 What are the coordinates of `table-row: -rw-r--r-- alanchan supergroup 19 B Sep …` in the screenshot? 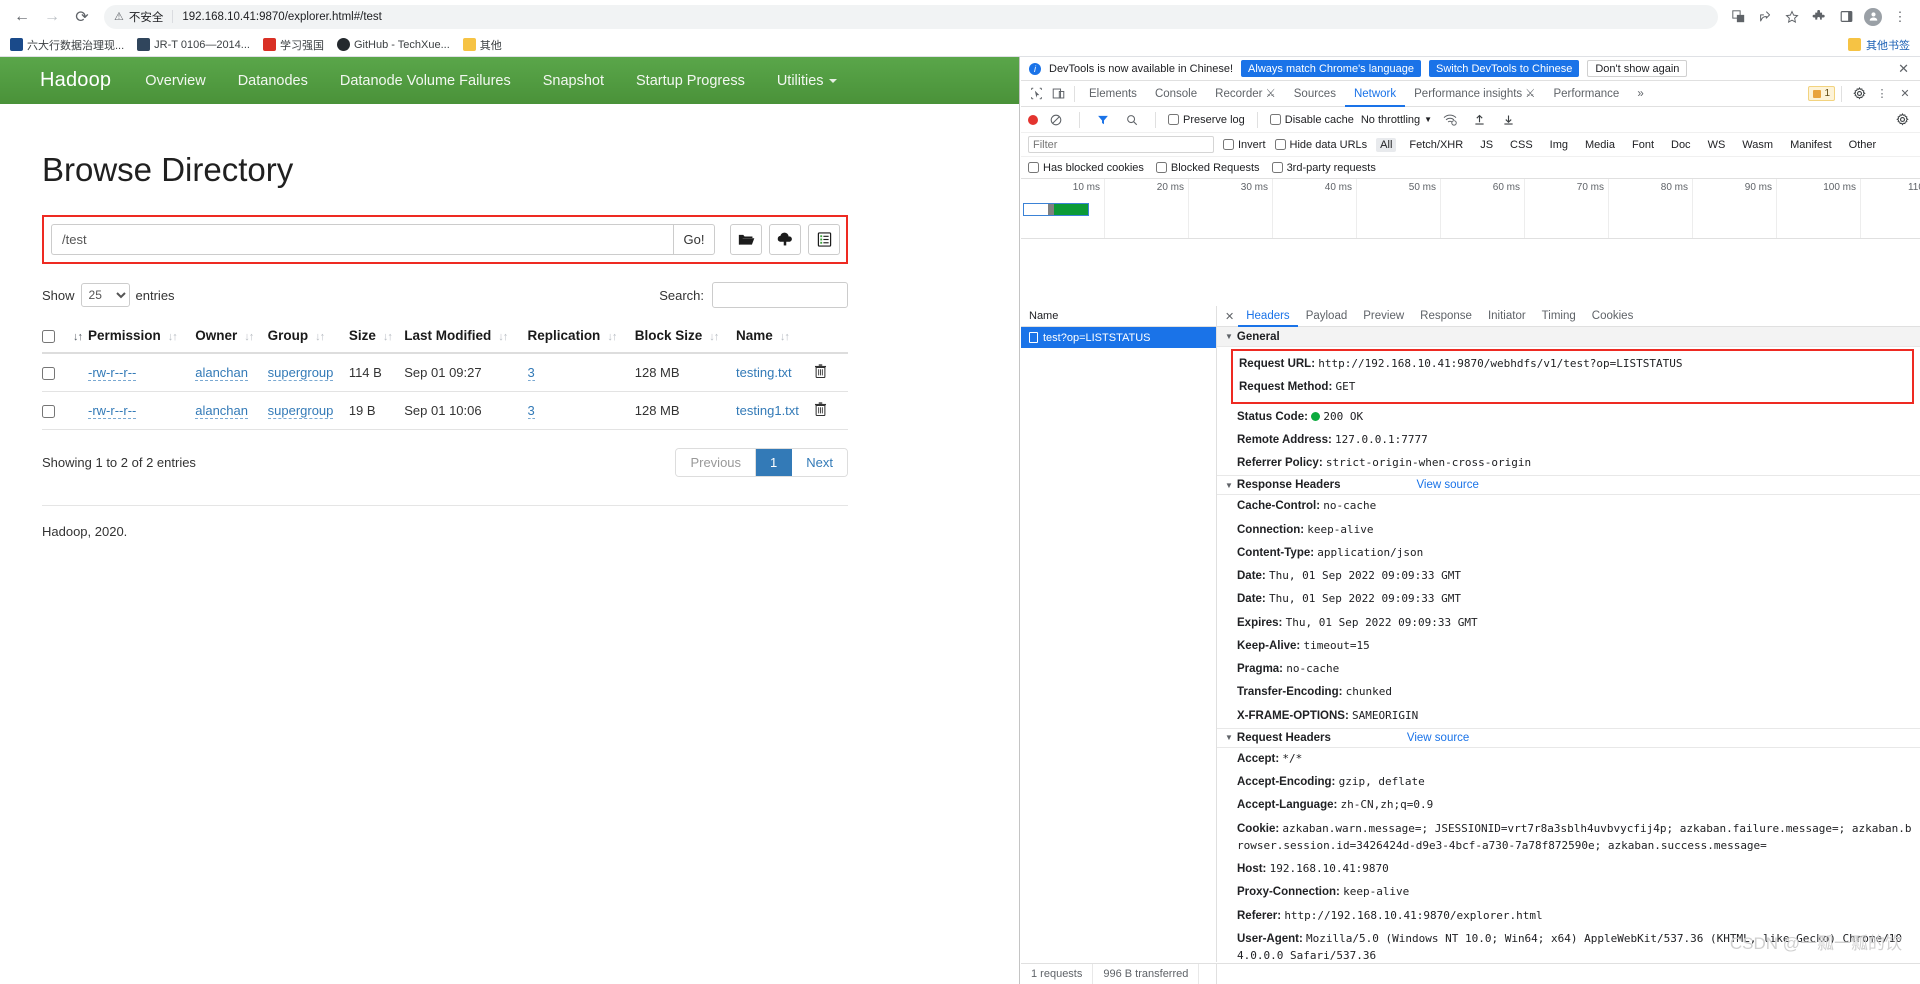 It's located at (445, 410).